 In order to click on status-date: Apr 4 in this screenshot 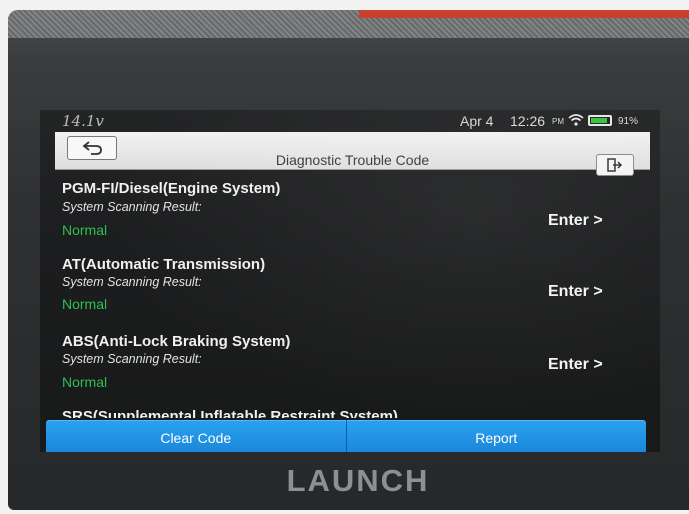, I will do `click(477, 121)`.